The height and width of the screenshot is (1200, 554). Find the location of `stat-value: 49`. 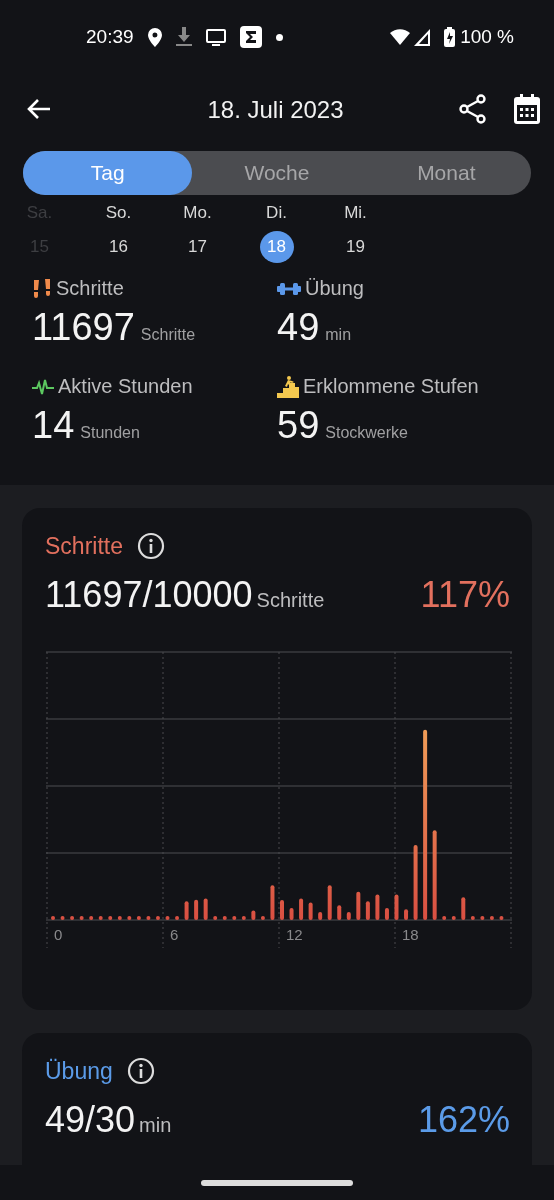

stat-value: 49 is located at coordinates (298, 327).